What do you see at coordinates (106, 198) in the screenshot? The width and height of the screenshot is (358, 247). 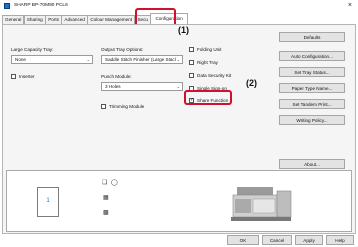 I see `punch-icon: ▦` at bounding box center [106, 198].